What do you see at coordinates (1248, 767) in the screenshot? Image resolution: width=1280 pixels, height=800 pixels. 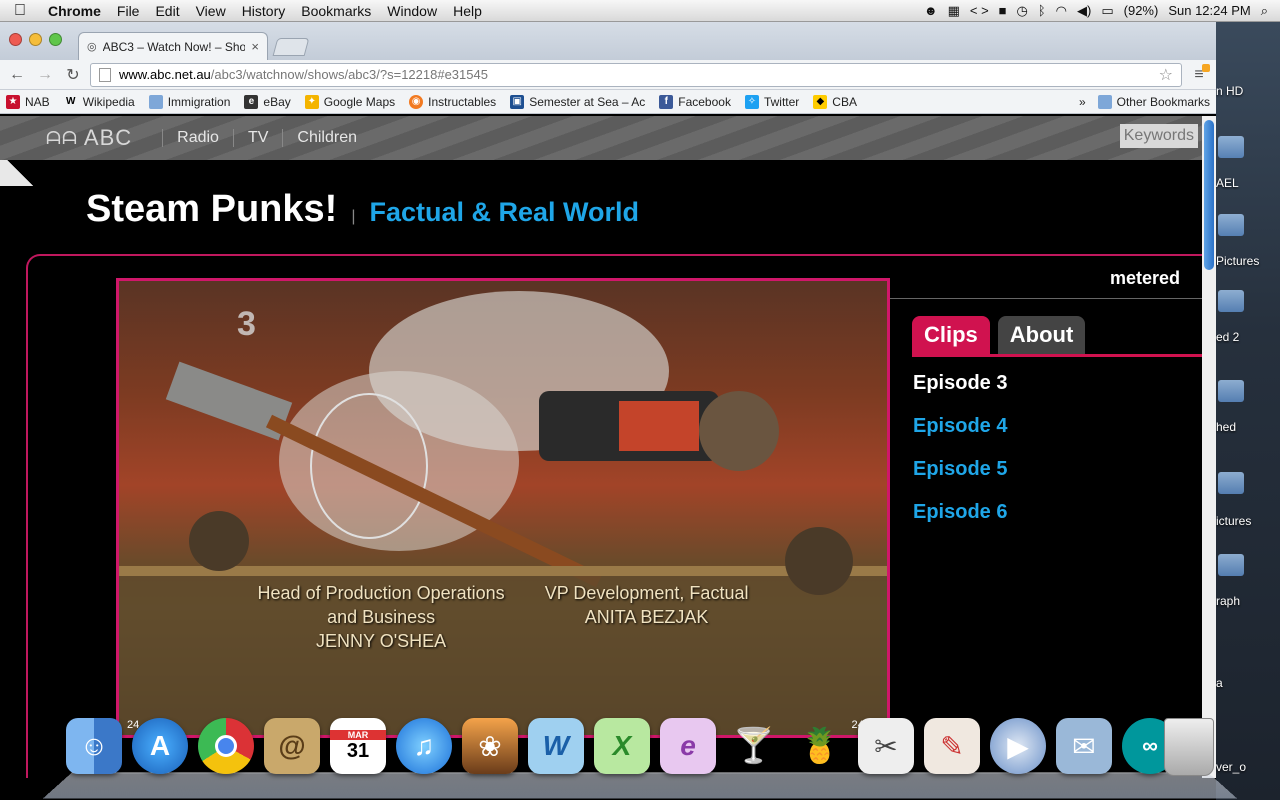 I see `desktop-item: ver_o` at bounding box center [1248, 767].